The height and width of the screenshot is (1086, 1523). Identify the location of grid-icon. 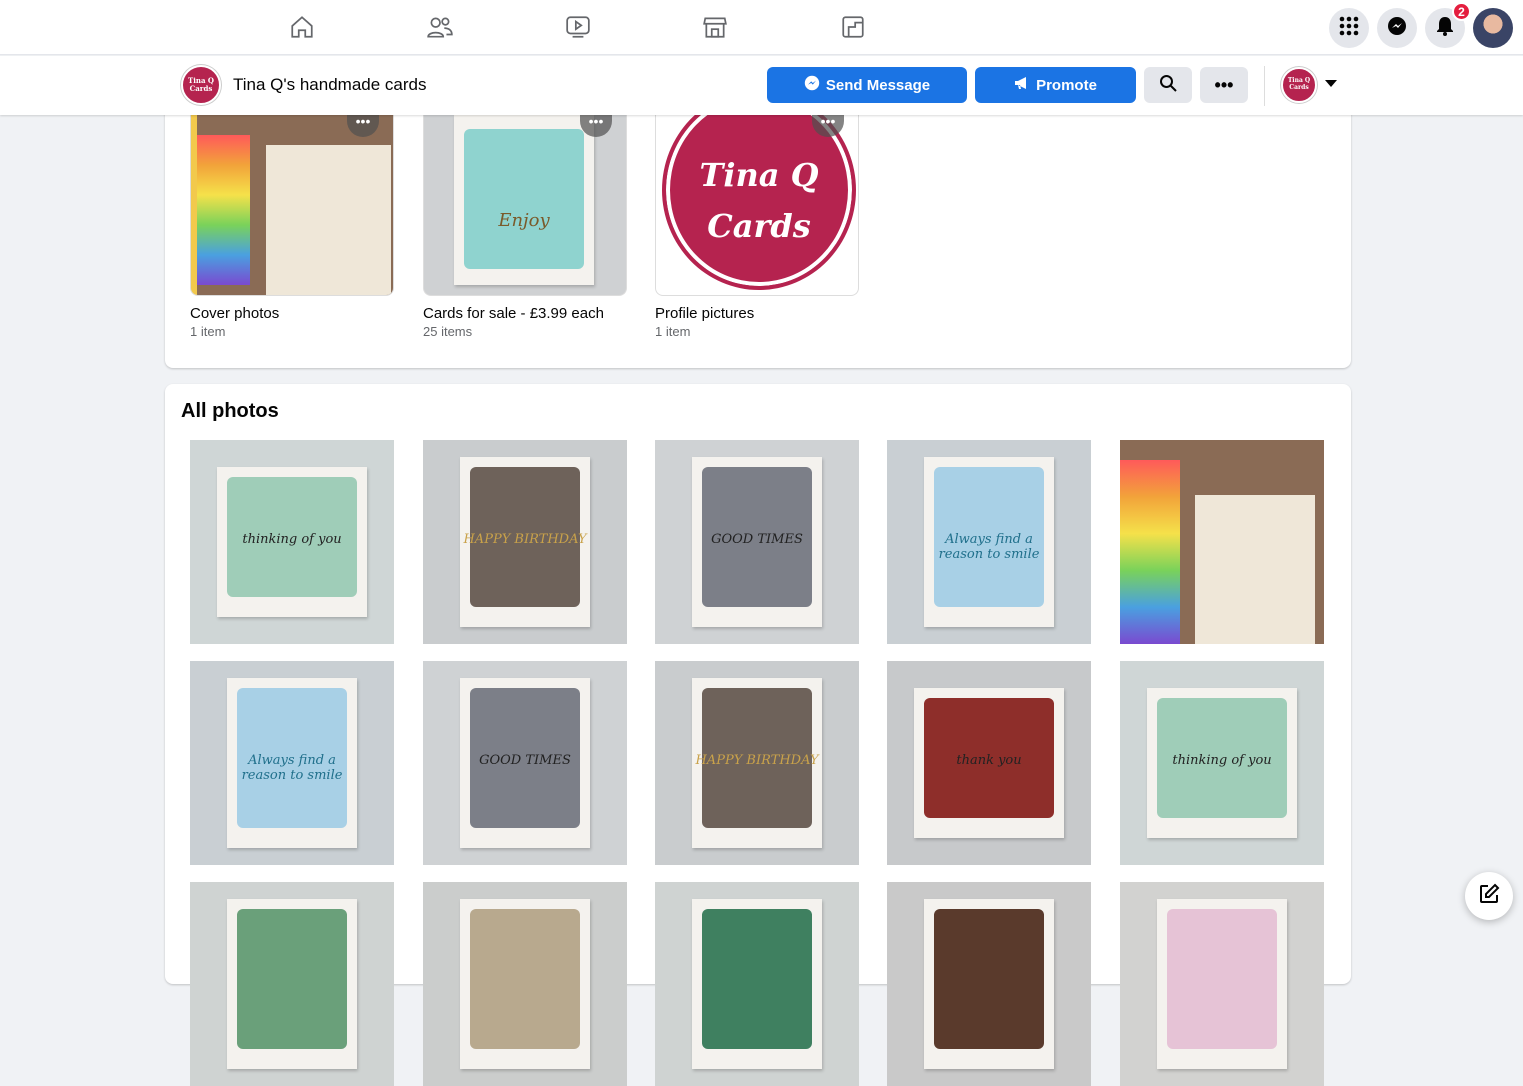
(1349, 28).